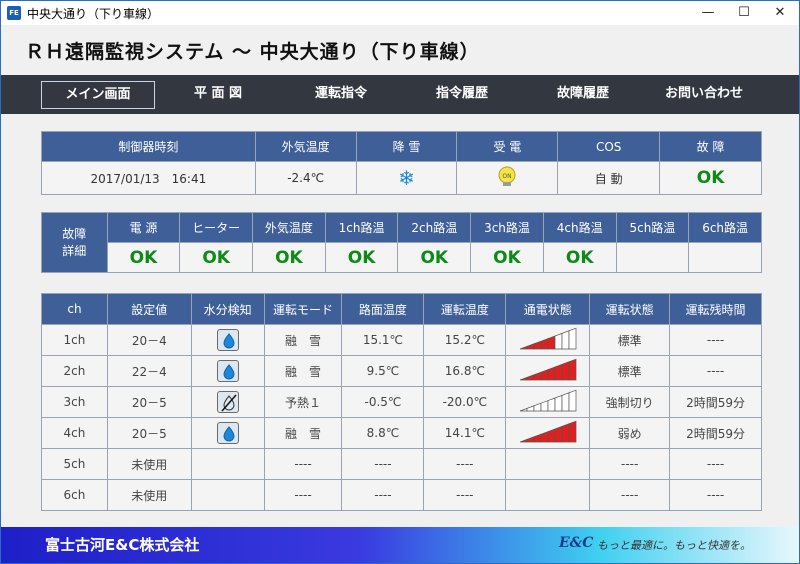 The width and height of the screenshot is (800, 564). What do you see at coordinates (465, 433) in the screenshot?
I see `run-temp-cell: 14.1℃` at bounding box center [465, 433].